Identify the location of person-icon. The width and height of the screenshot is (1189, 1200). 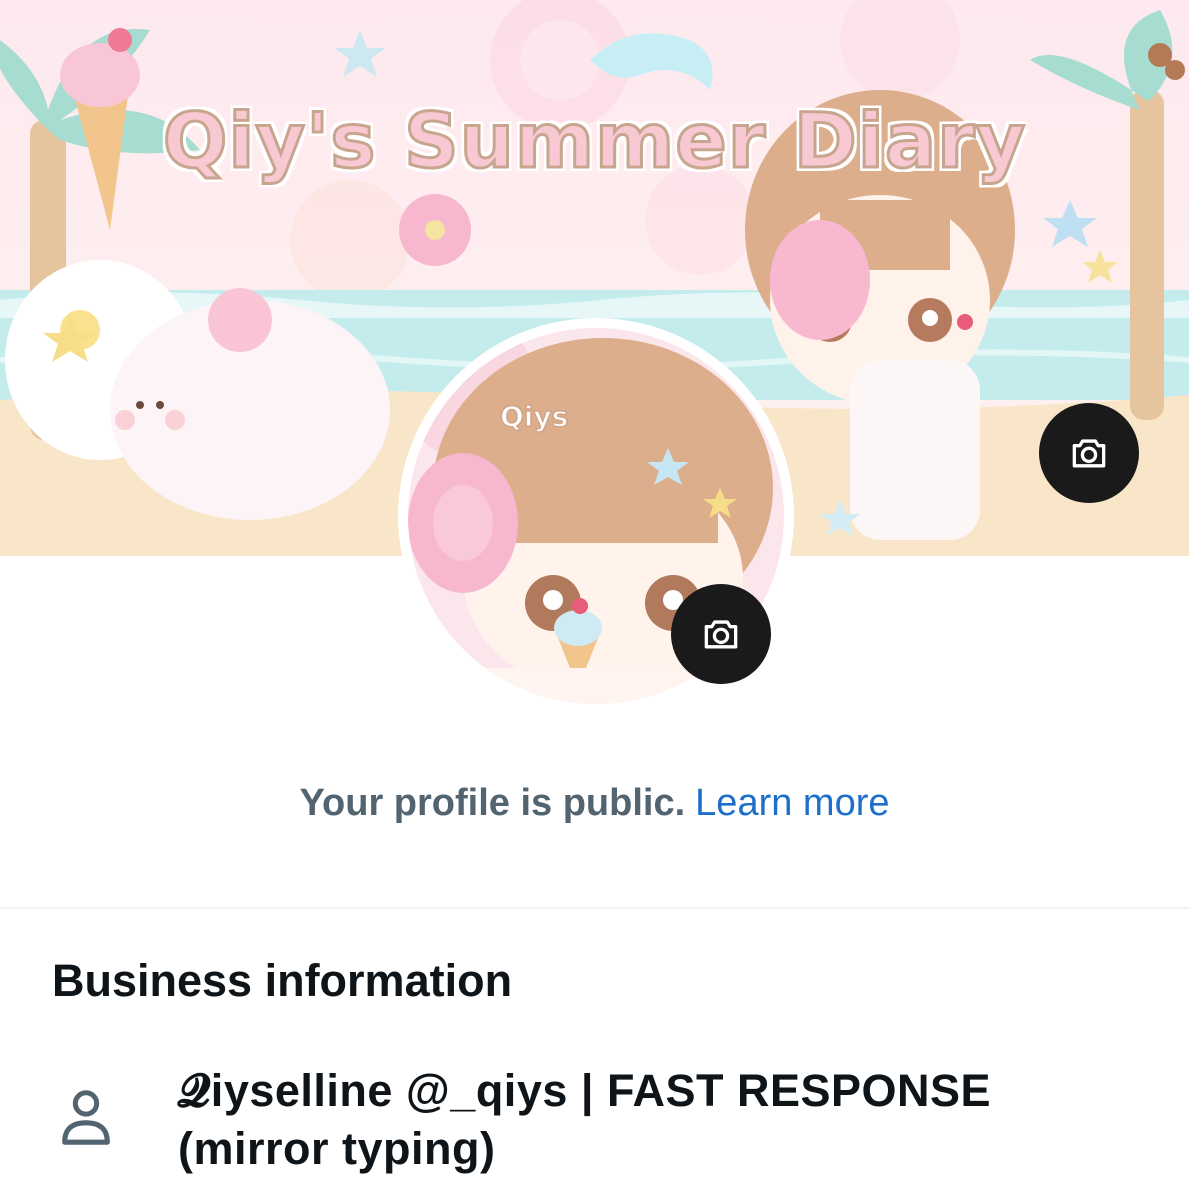
(86, 1117).